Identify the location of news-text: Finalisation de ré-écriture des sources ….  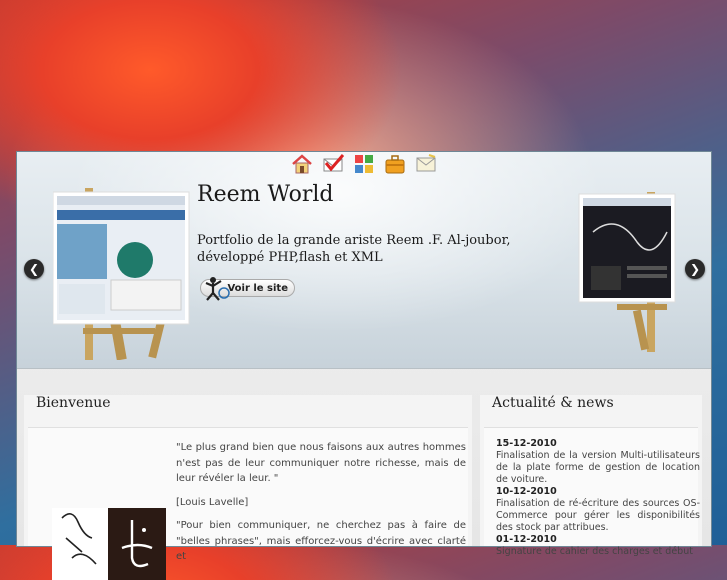
(598, 515).